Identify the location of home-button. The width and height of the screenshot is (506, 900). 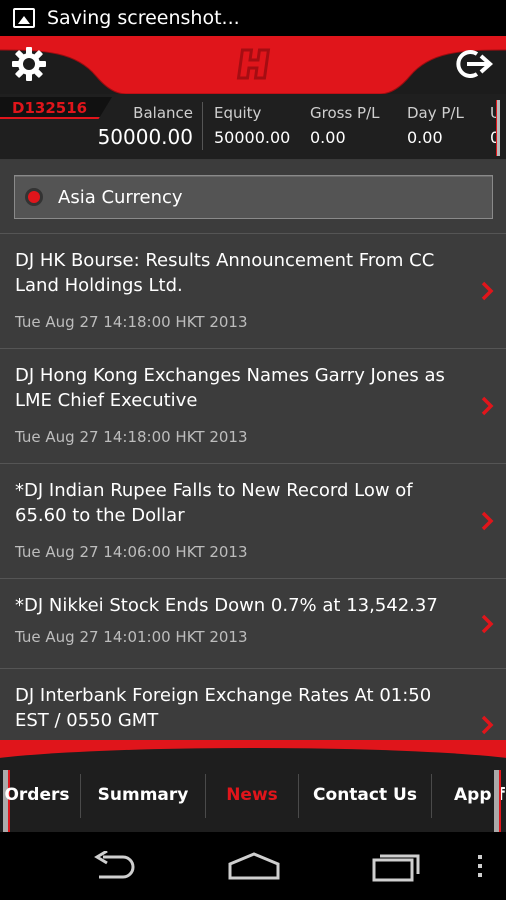
(254, 866).